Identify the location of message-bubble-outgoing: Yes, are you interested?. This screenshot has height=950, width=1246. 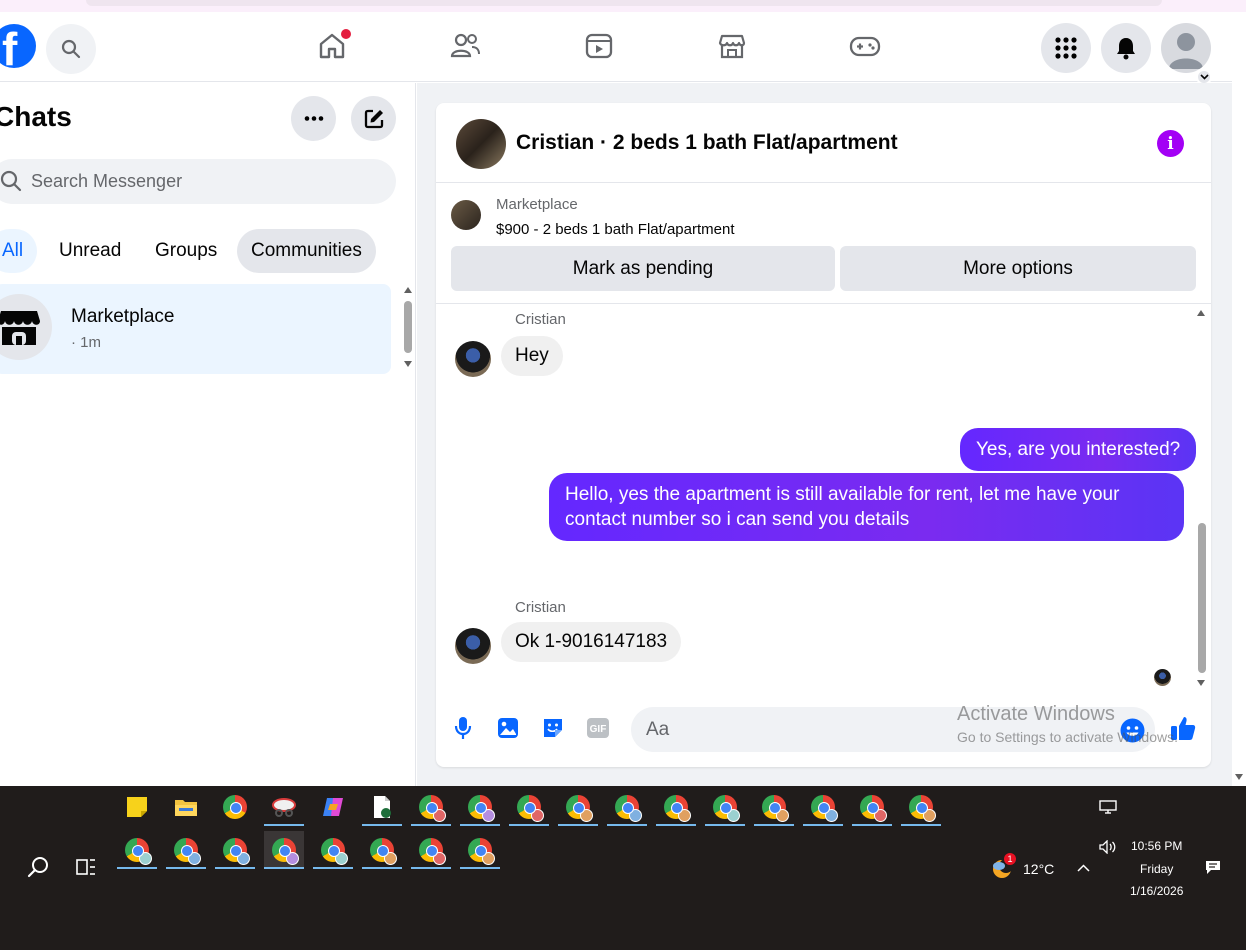
(1078, 449).